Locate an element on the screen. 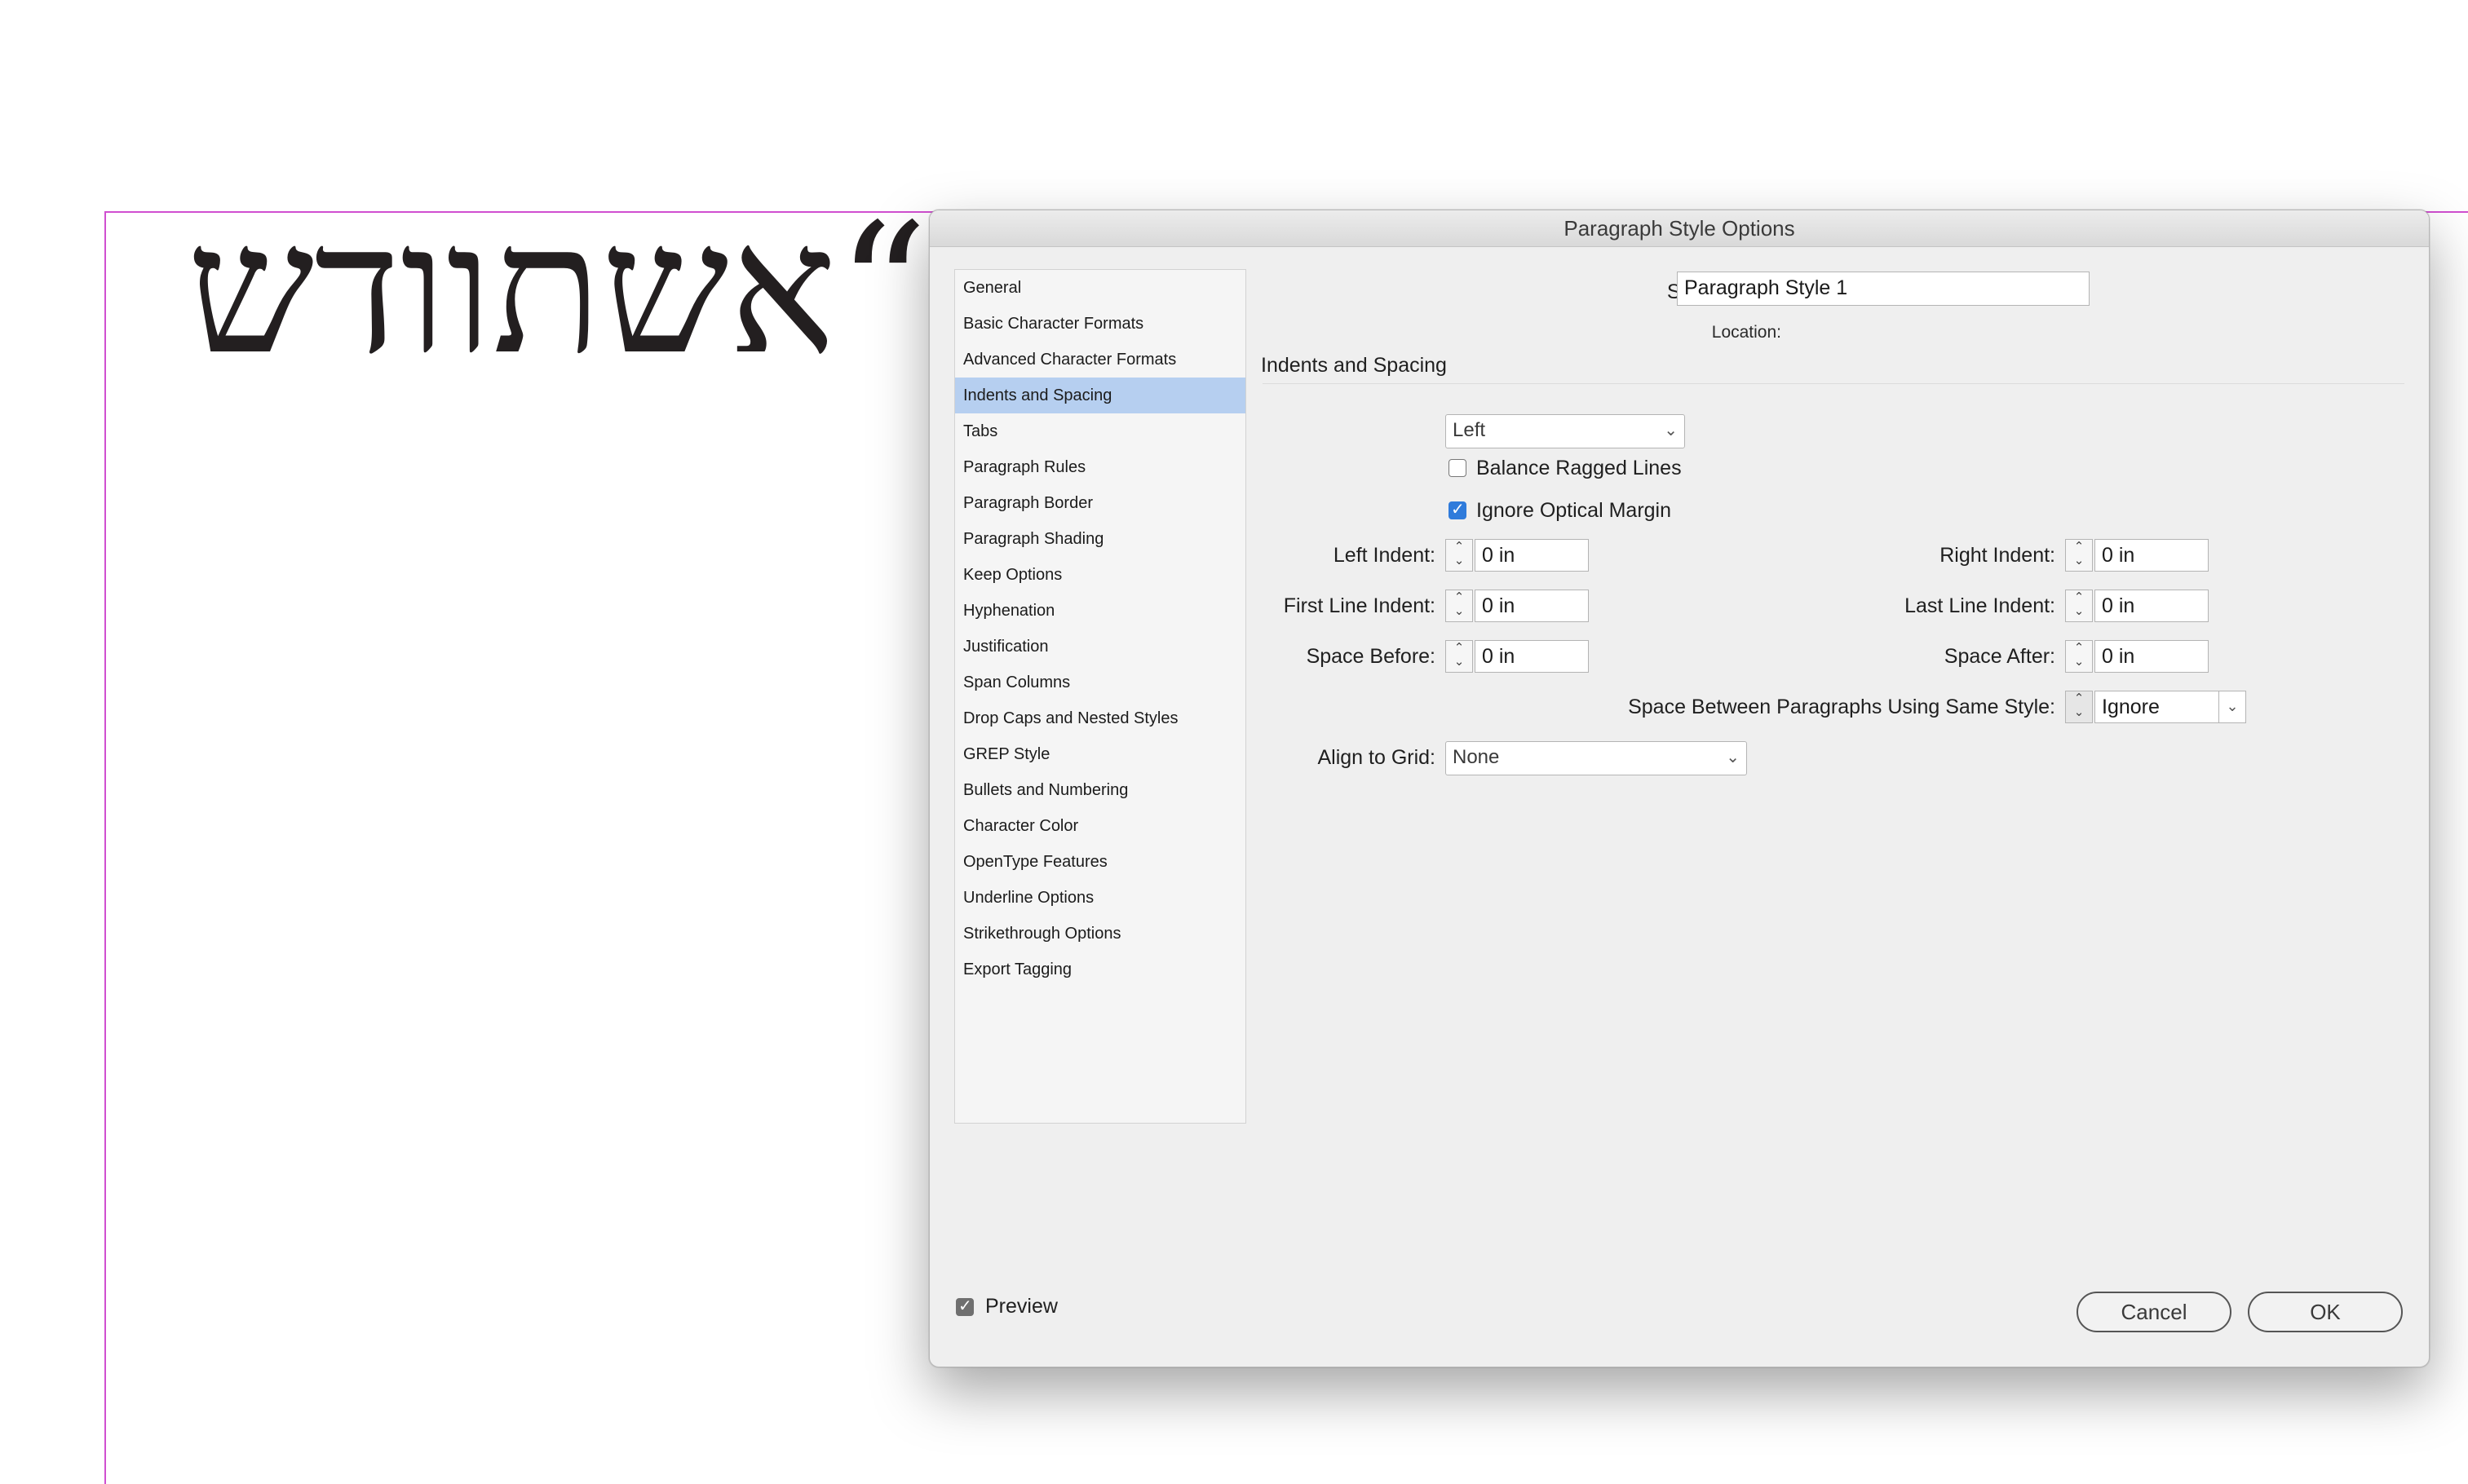  first-line-indent-label: First Line Indent: is located at coordinates (1359, 605).